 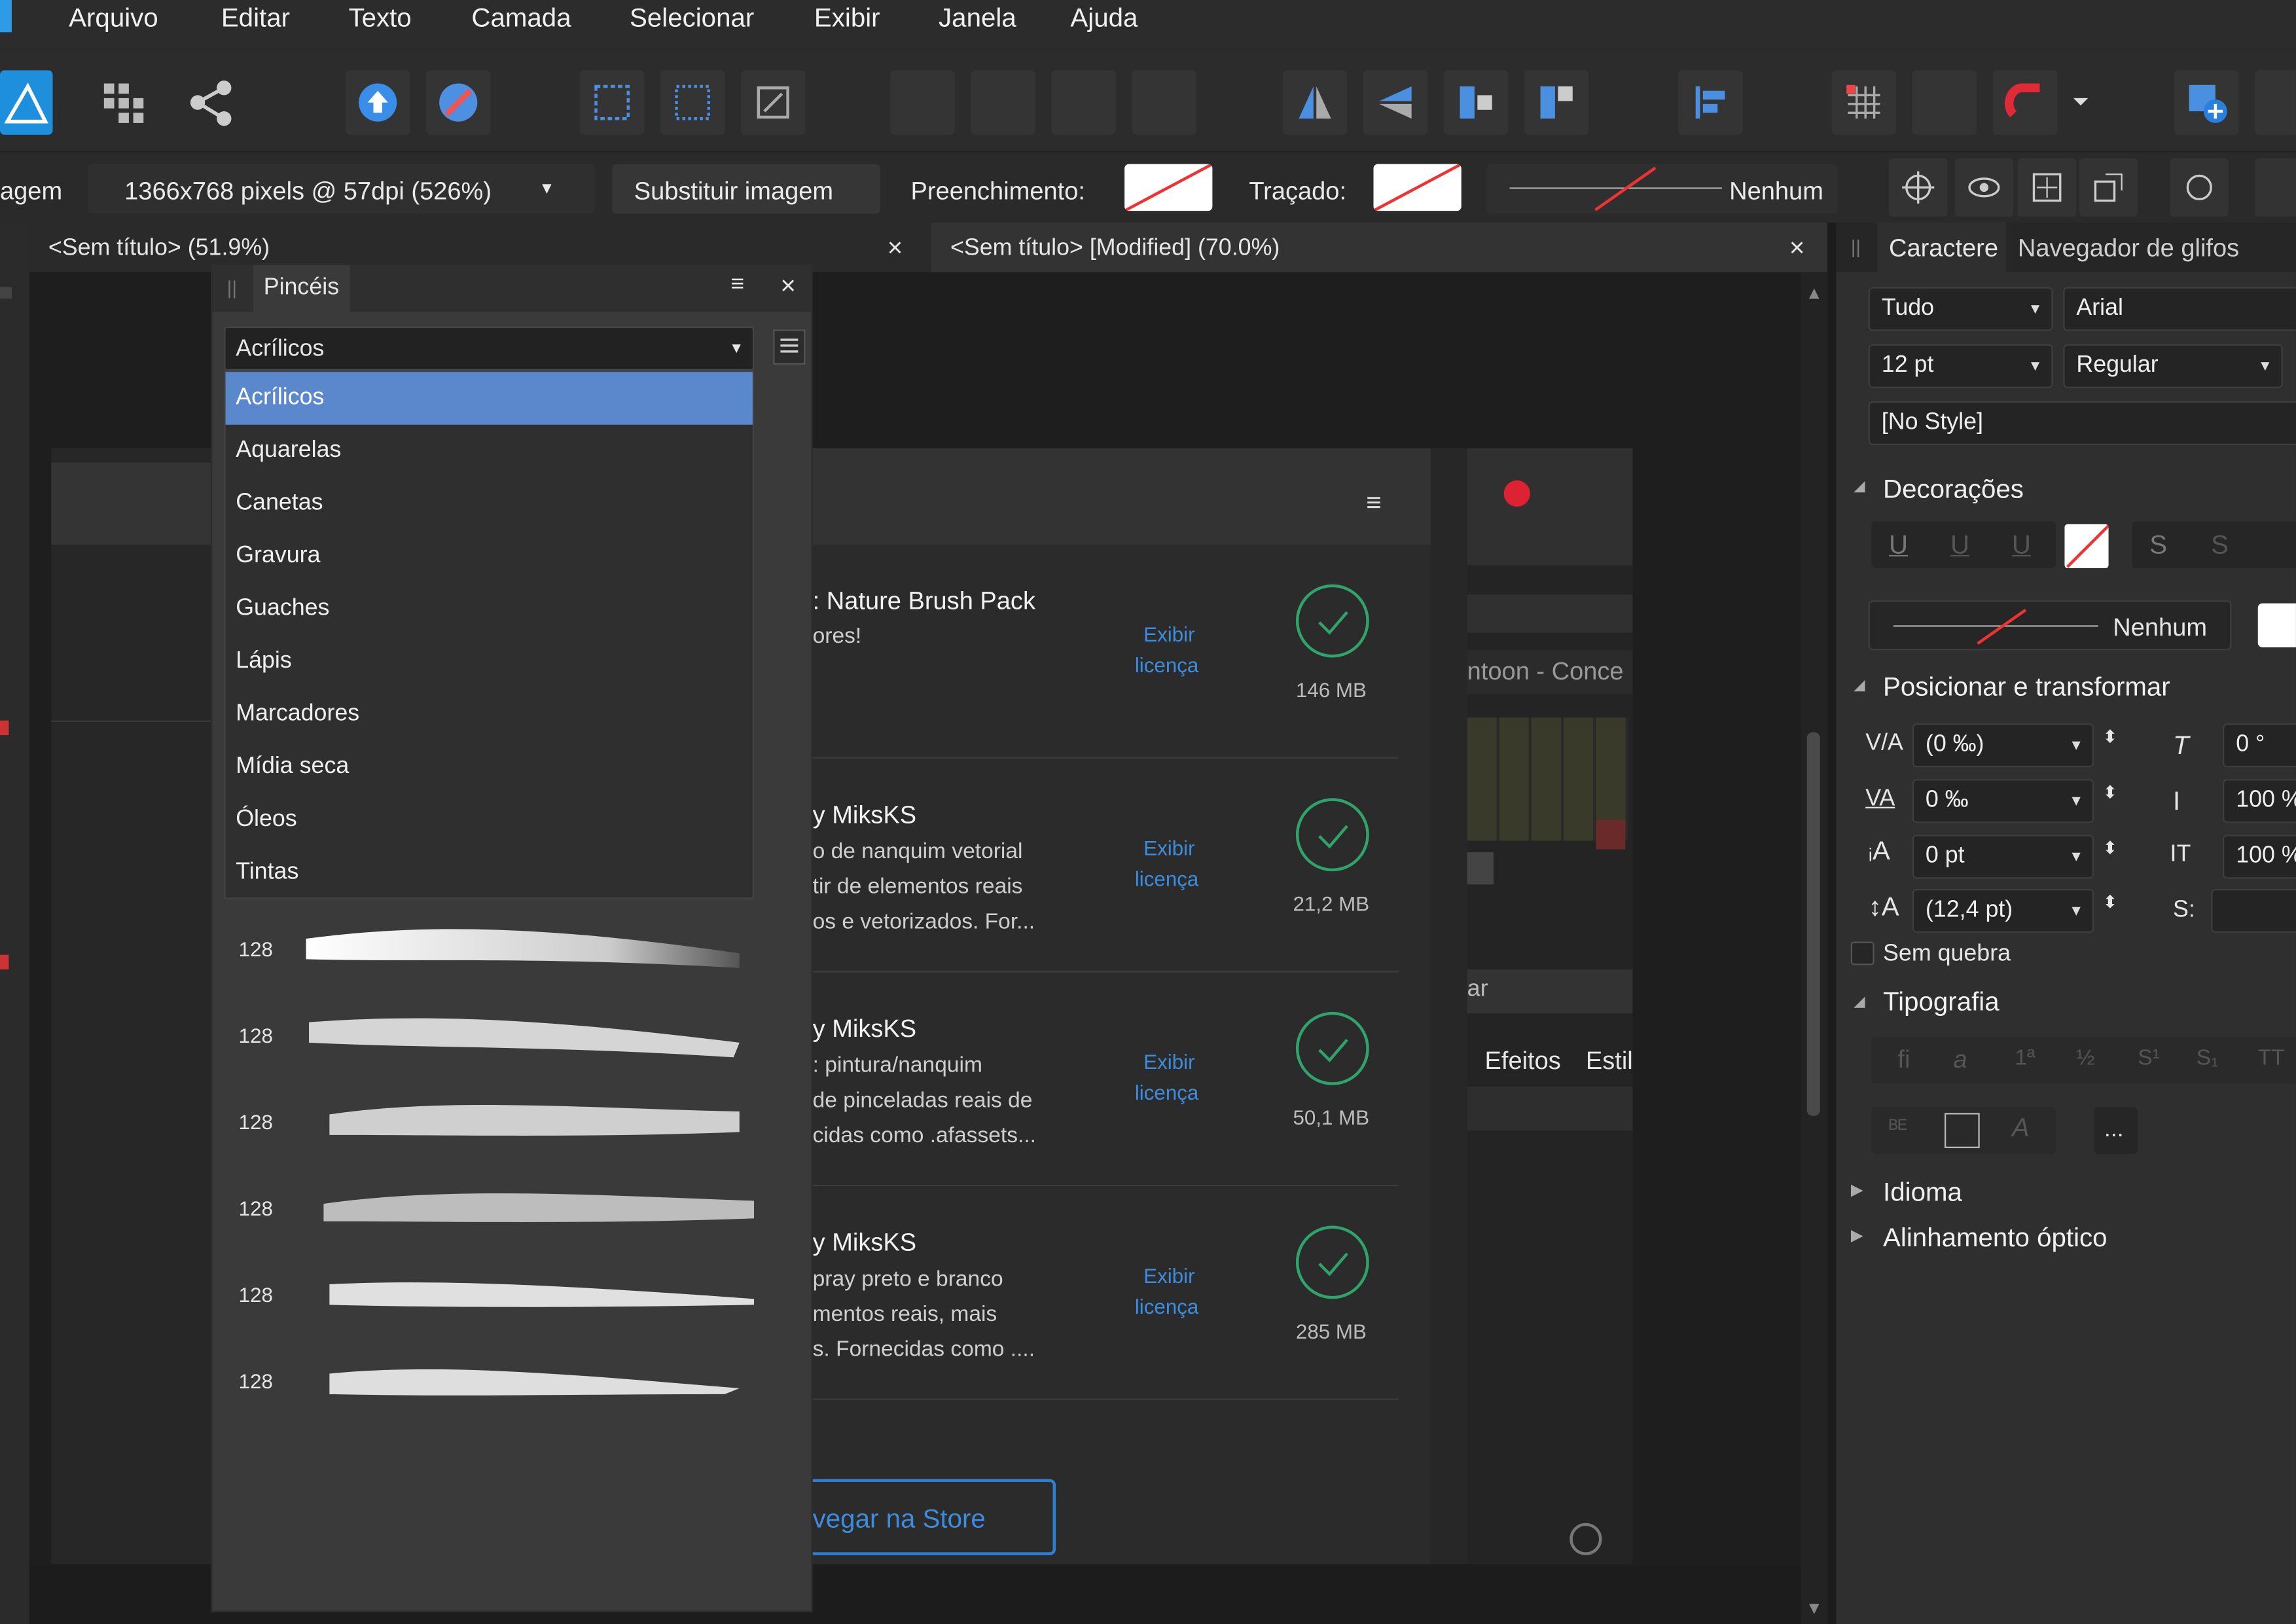 I want to click on menu-selecionar: Selecionar, so click(x=692, y=18).